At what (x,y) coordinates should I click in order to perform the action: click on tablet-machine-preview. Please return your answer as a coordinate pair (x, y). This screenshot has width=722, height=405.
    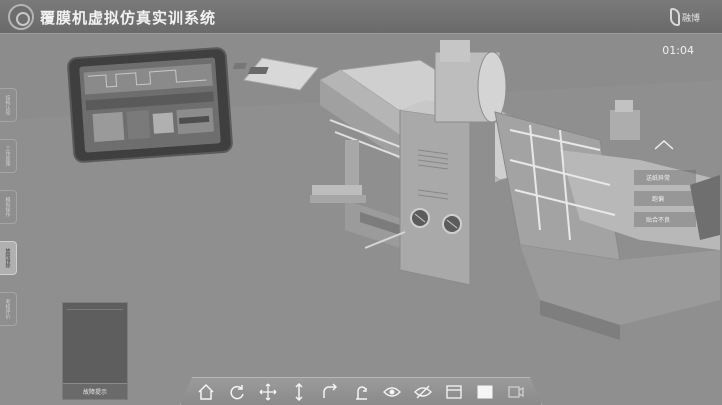
    Looking at the image, I should click on (150, 105).